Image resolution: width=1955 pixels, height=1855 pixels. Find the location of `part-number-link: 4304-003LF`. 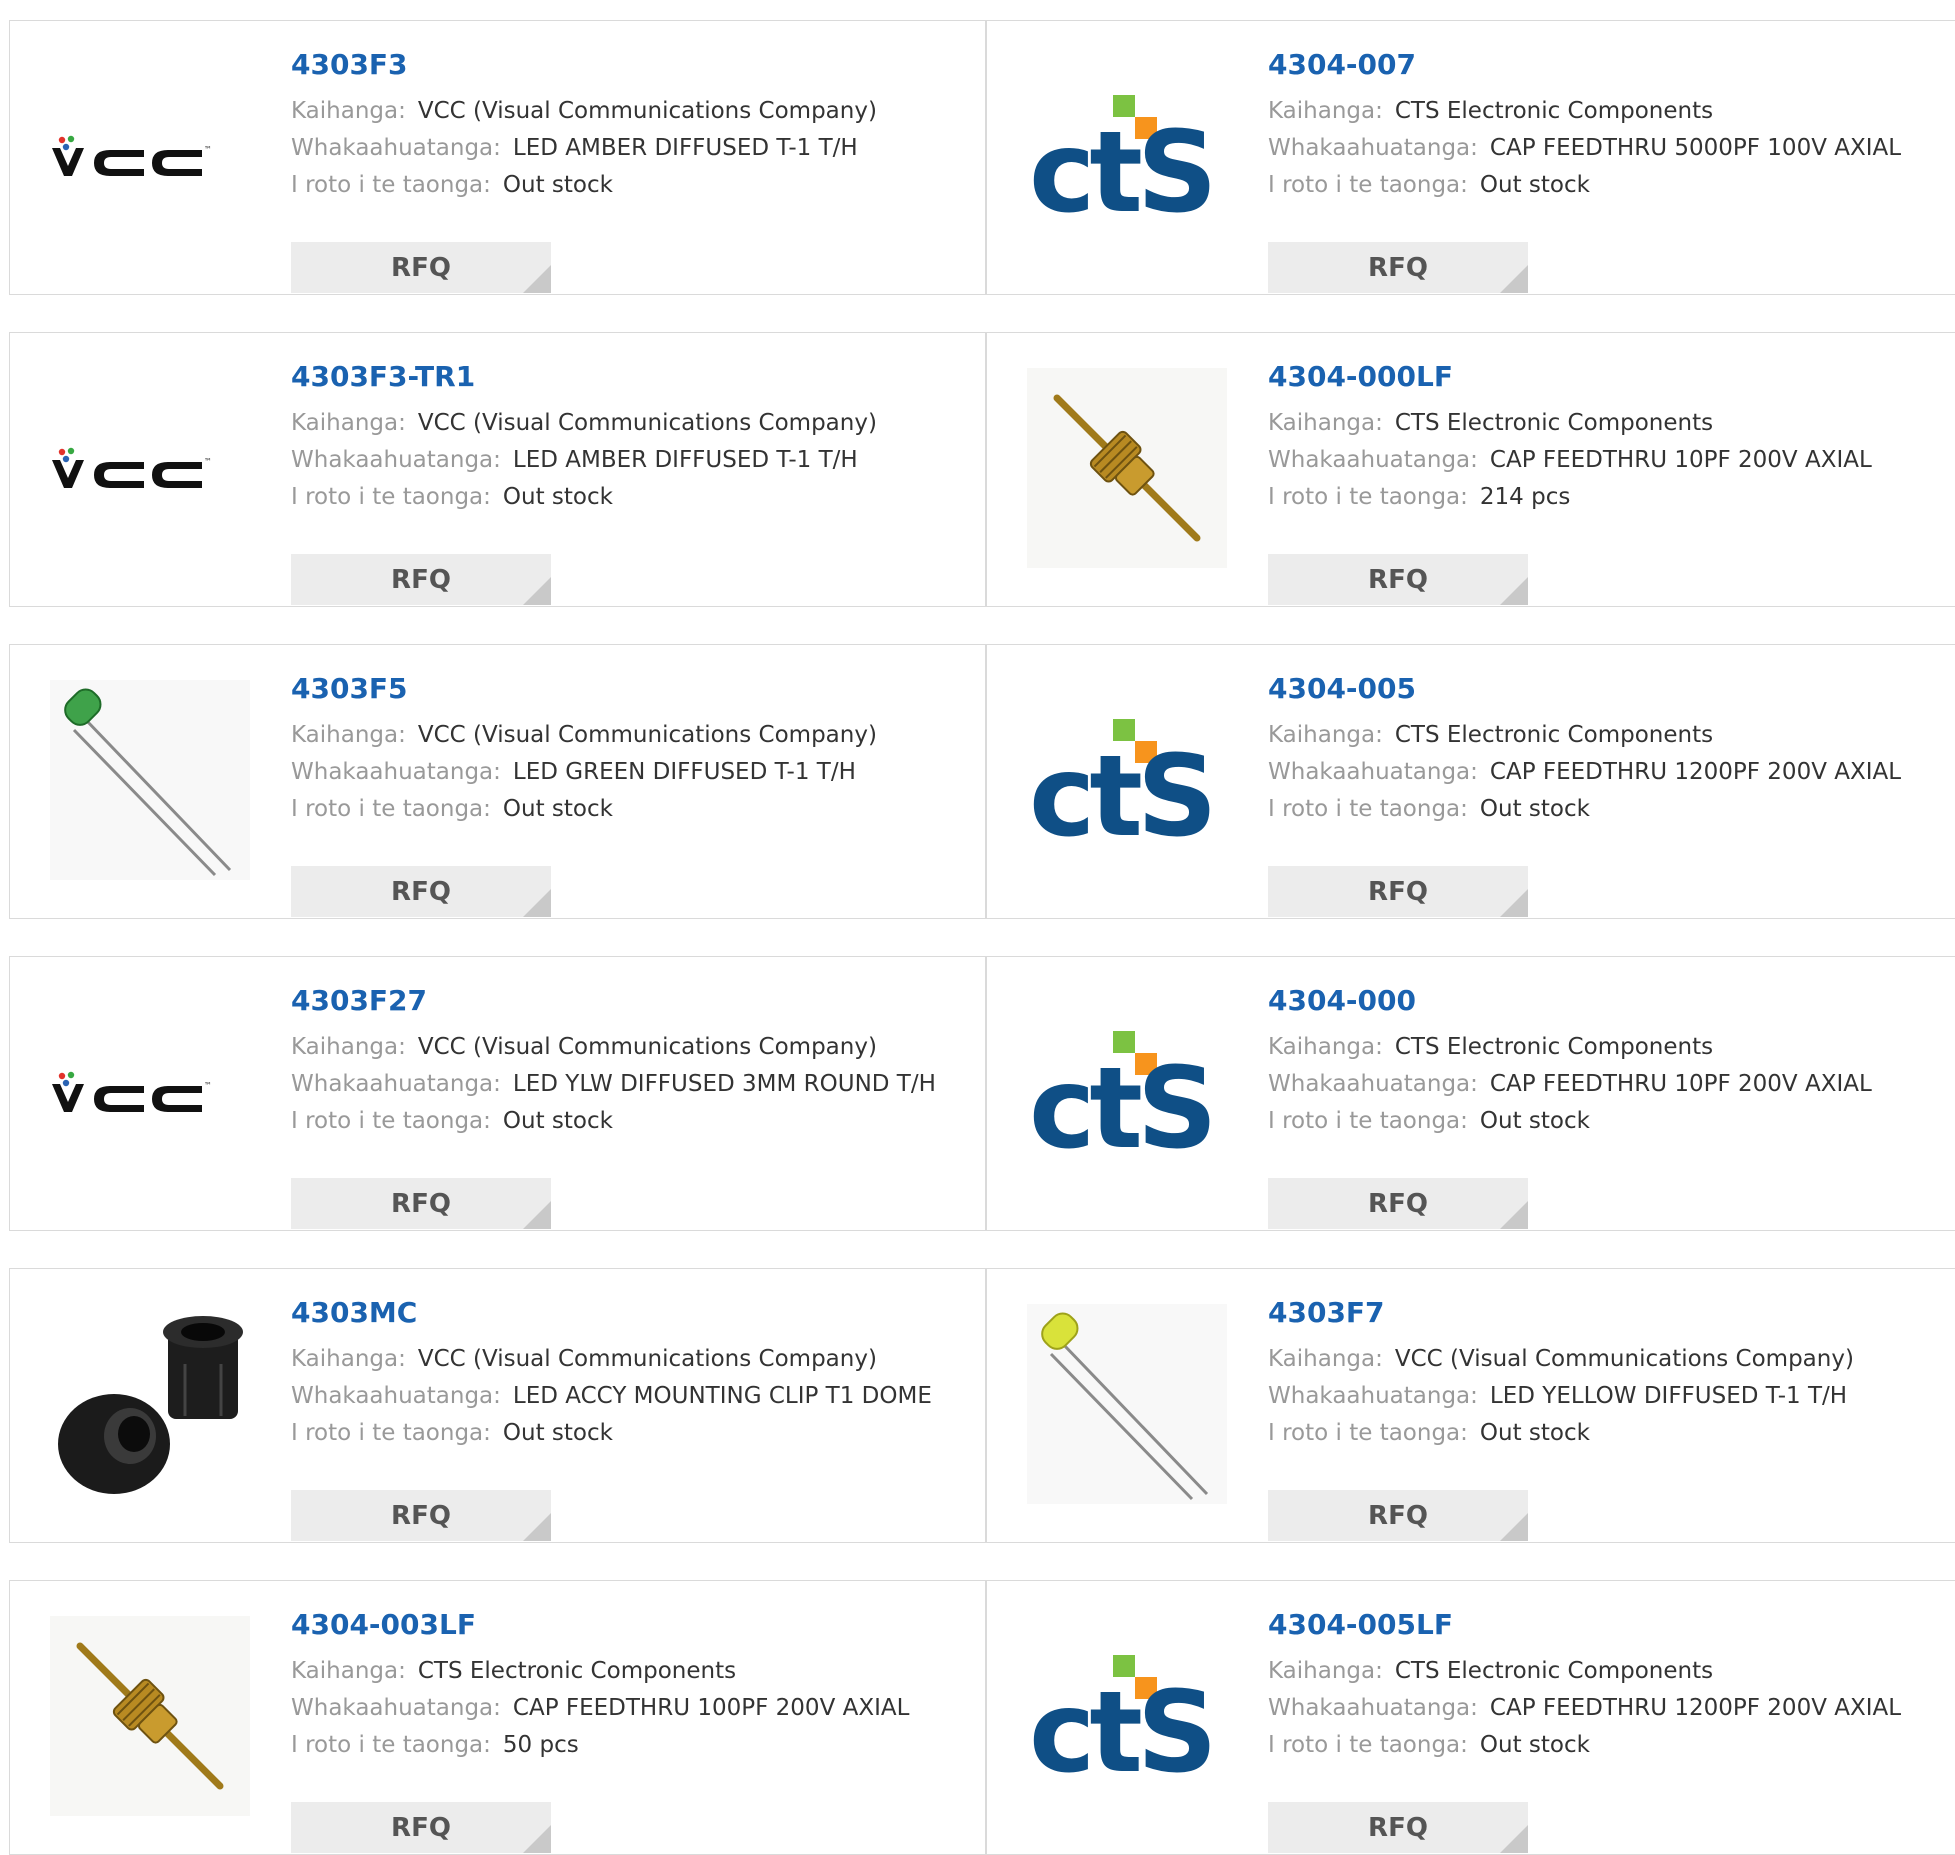

part-number-link: 4304-003LF is located at coordinates (600, 1625).